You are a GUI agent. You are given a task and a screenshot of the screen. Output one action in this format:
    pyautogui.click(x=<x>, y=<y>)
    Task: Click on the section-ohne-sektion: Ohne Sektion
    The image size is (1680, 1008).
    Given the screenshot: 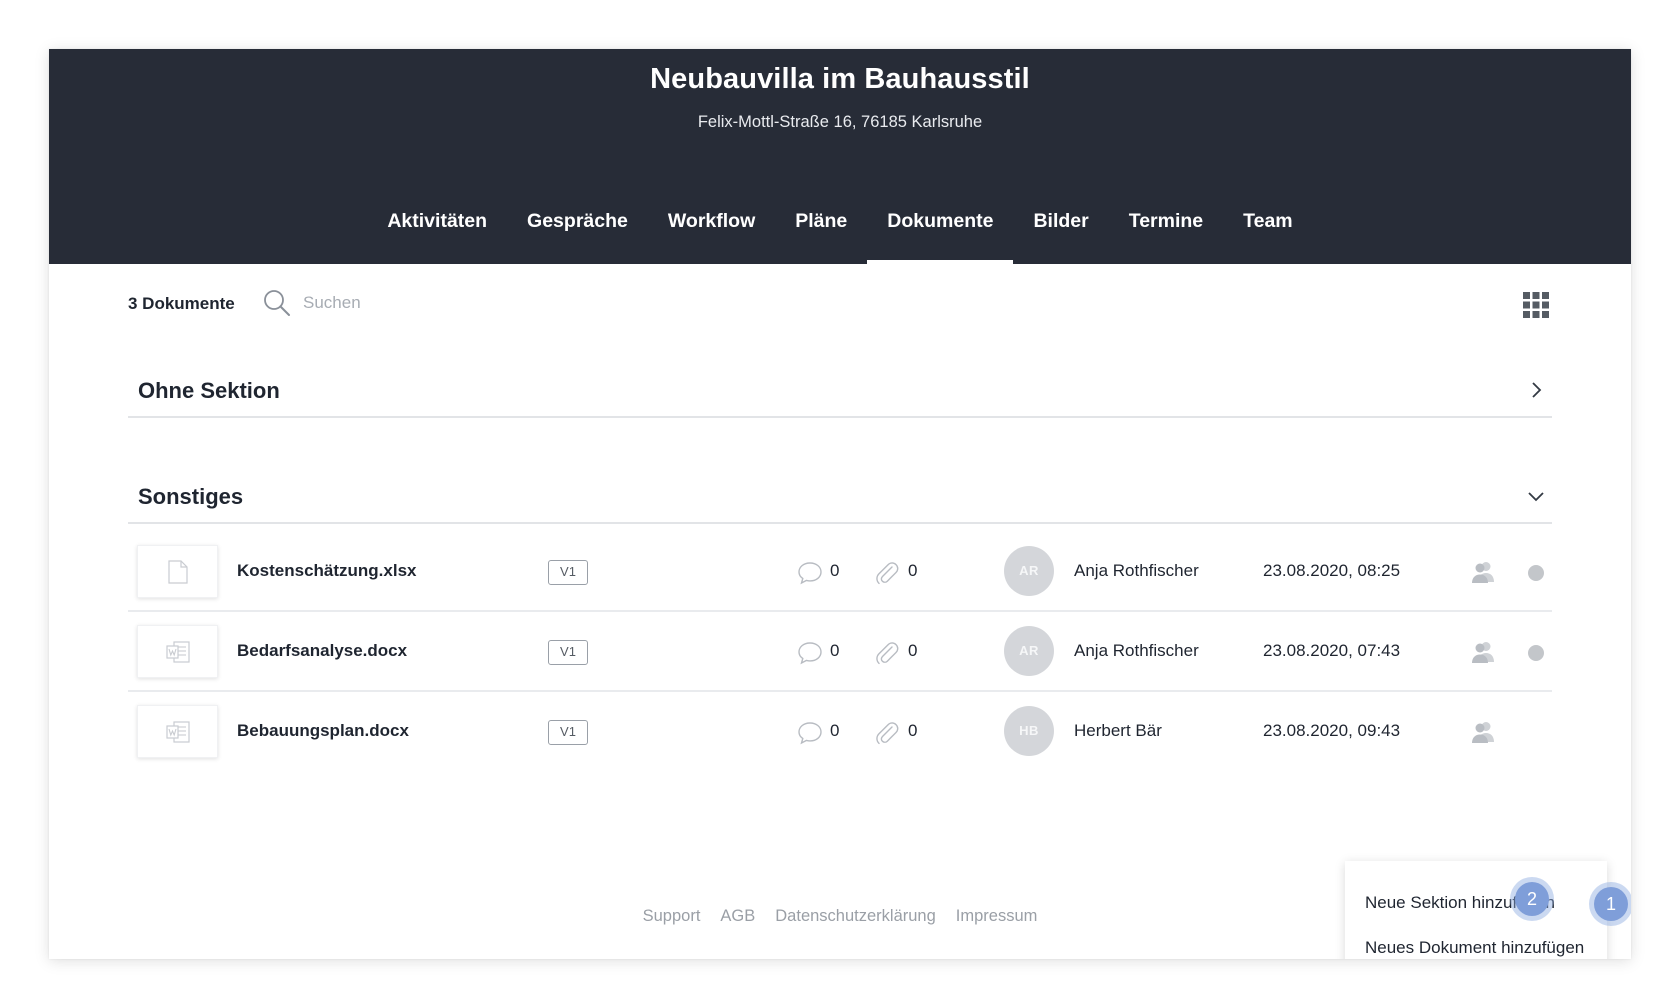 What is the action you would take?
    pyautogui.click(x=840, y=394)
    